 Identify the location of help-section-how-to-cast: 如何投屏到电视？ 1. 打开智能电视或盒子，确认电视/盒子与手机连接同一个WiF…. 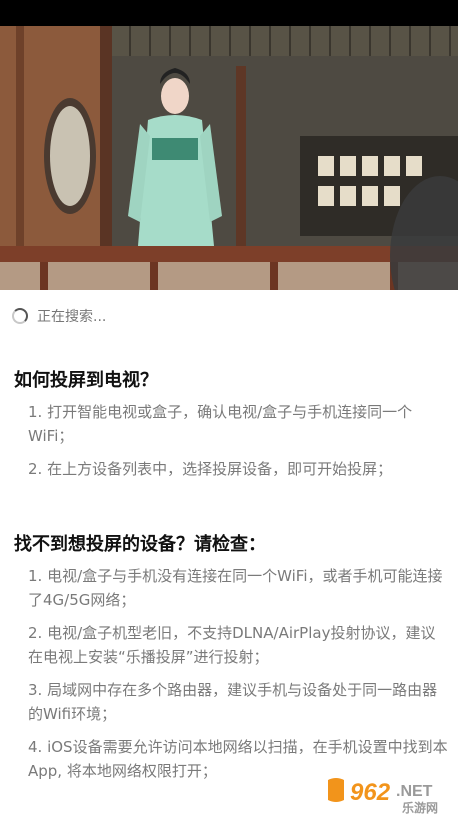
(232, 429).